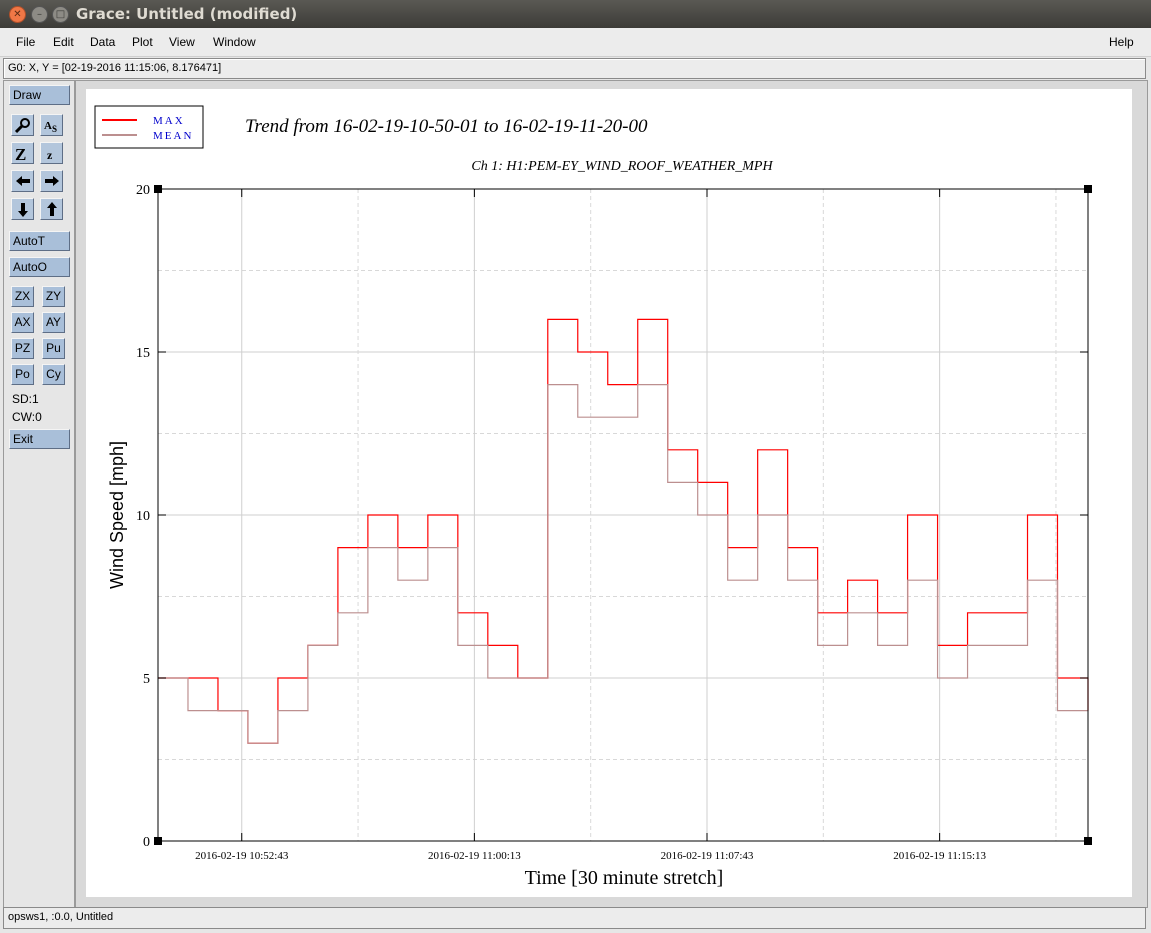  What do you see at coordinates (22, 209) in the screenshot?
I see `arrow-down-icon` at bounding box center [22, 209].